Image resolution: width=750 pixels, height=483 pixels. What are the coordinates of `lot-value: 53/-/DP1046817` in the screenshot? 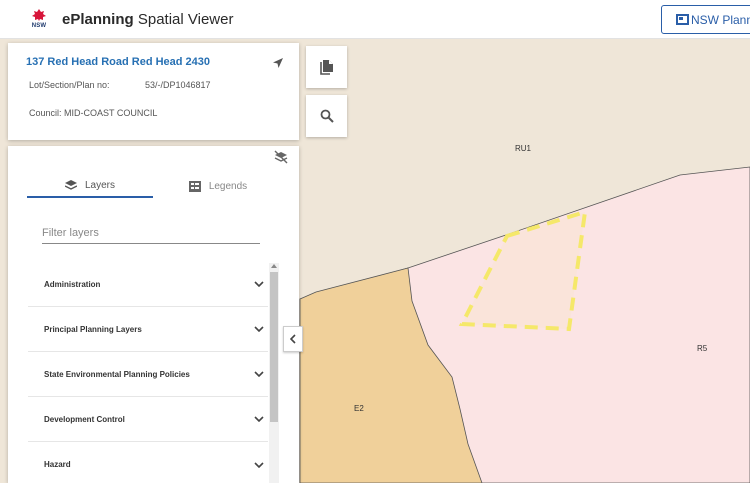 It's located at (178, 85).